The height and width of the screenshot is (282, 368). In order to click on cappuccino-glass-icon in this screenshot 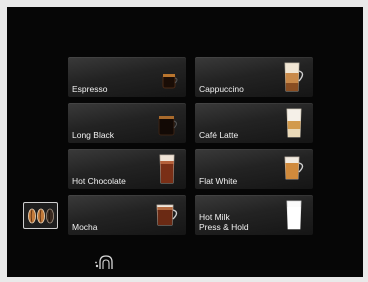, I will do `click(294, 77)`.